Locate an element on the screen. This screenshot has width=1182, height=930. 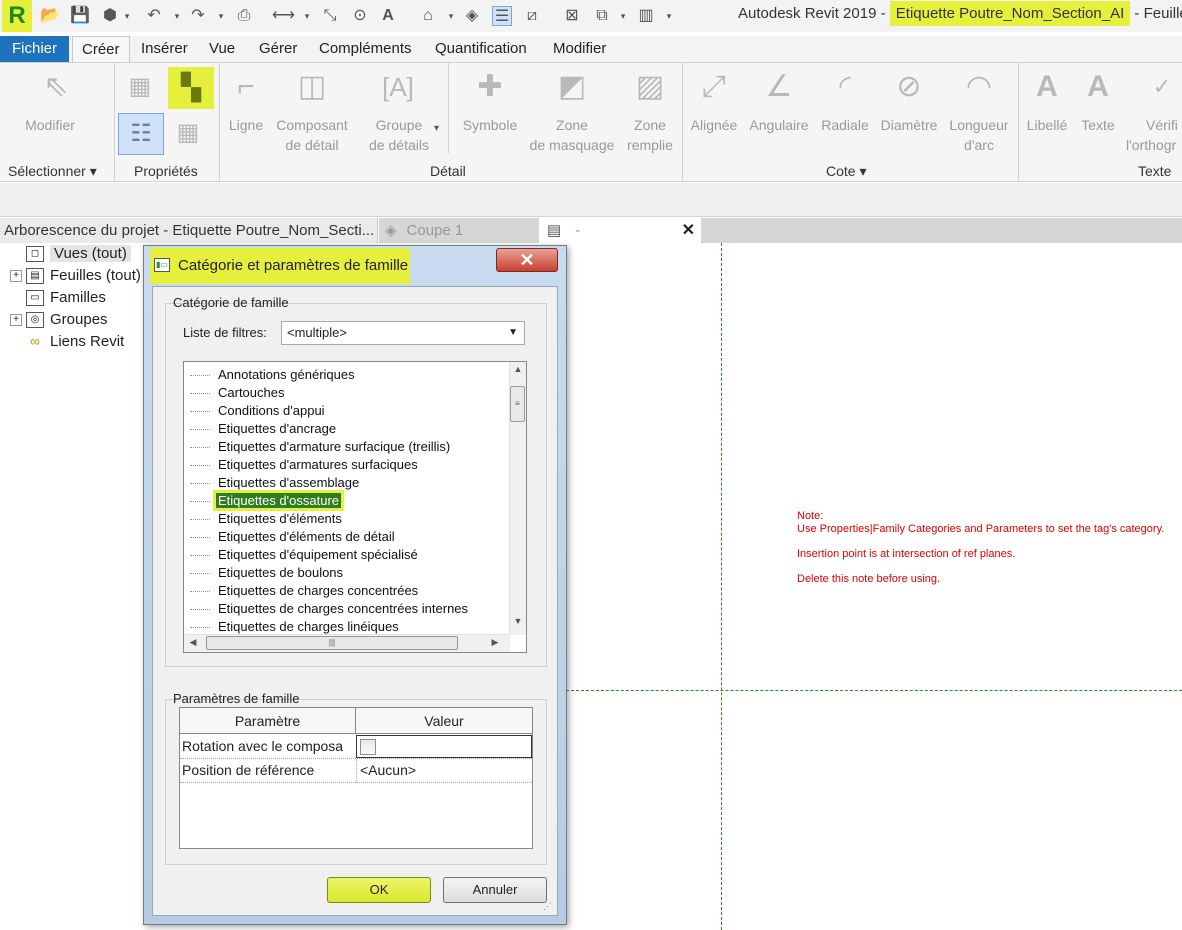
modifier-button: ⇖ Modifier is located at coordinates (50, 101).